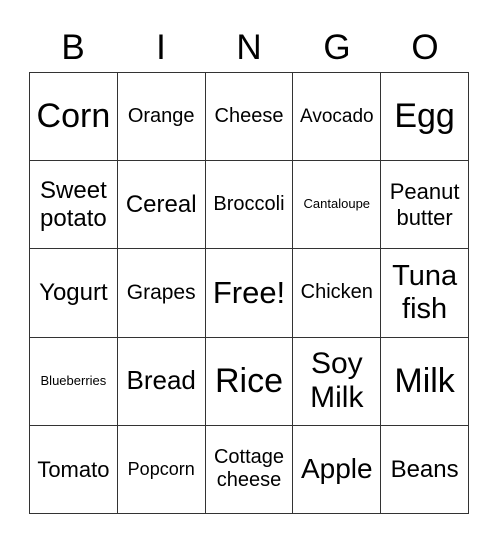 Image resolution: width=500 pixels, height=544 pixels. I want to click on cell-label: Avocado, so click(336, 116).